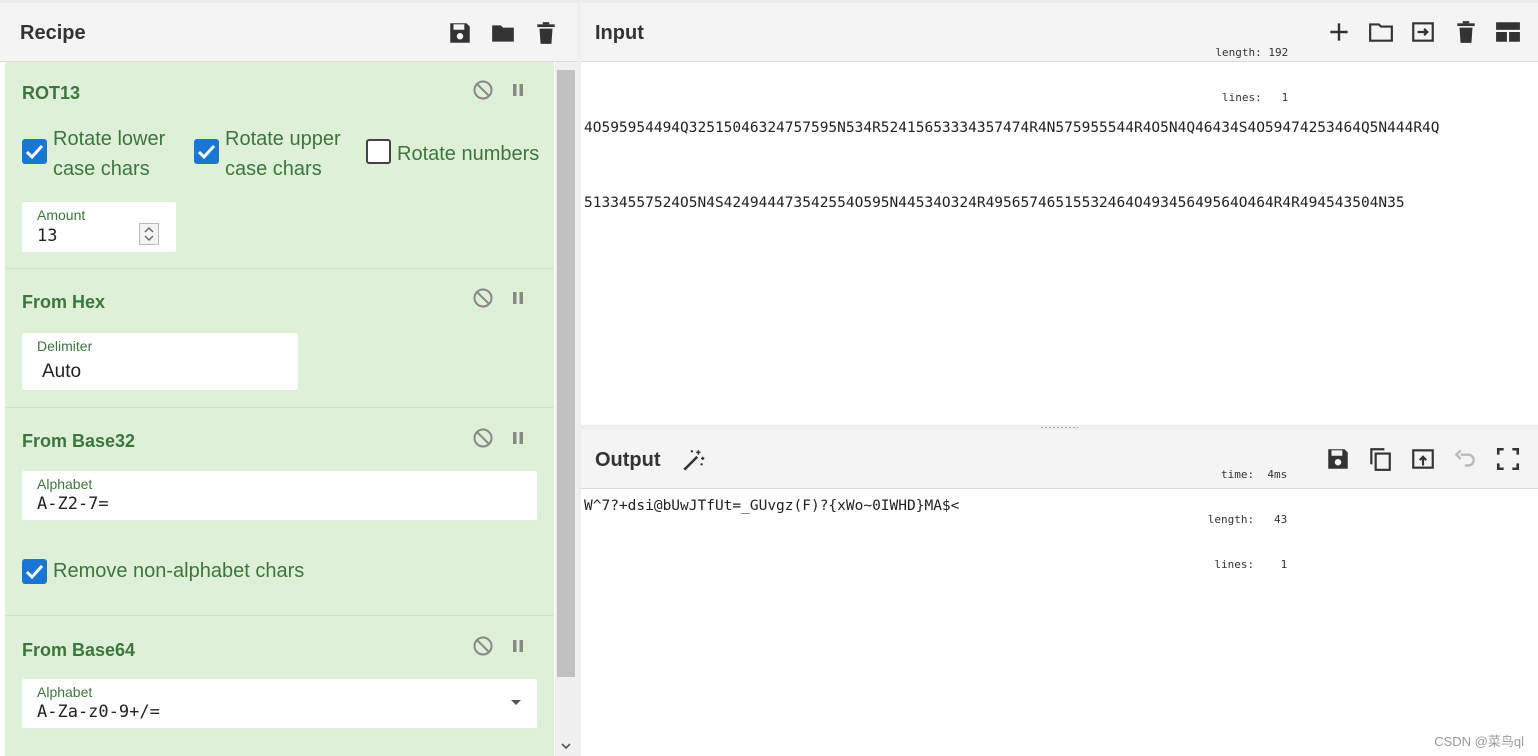 This screenshot has width=1538, height=756. Describe the element at coordinates (109, 154) in the screenshot. I see `rotate-lower-label: Rotate lower case chars` at that location.